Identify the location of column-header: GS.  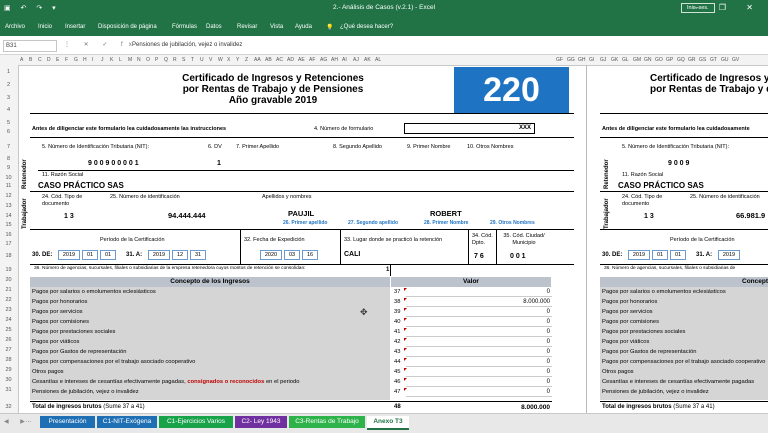
(702, 60).